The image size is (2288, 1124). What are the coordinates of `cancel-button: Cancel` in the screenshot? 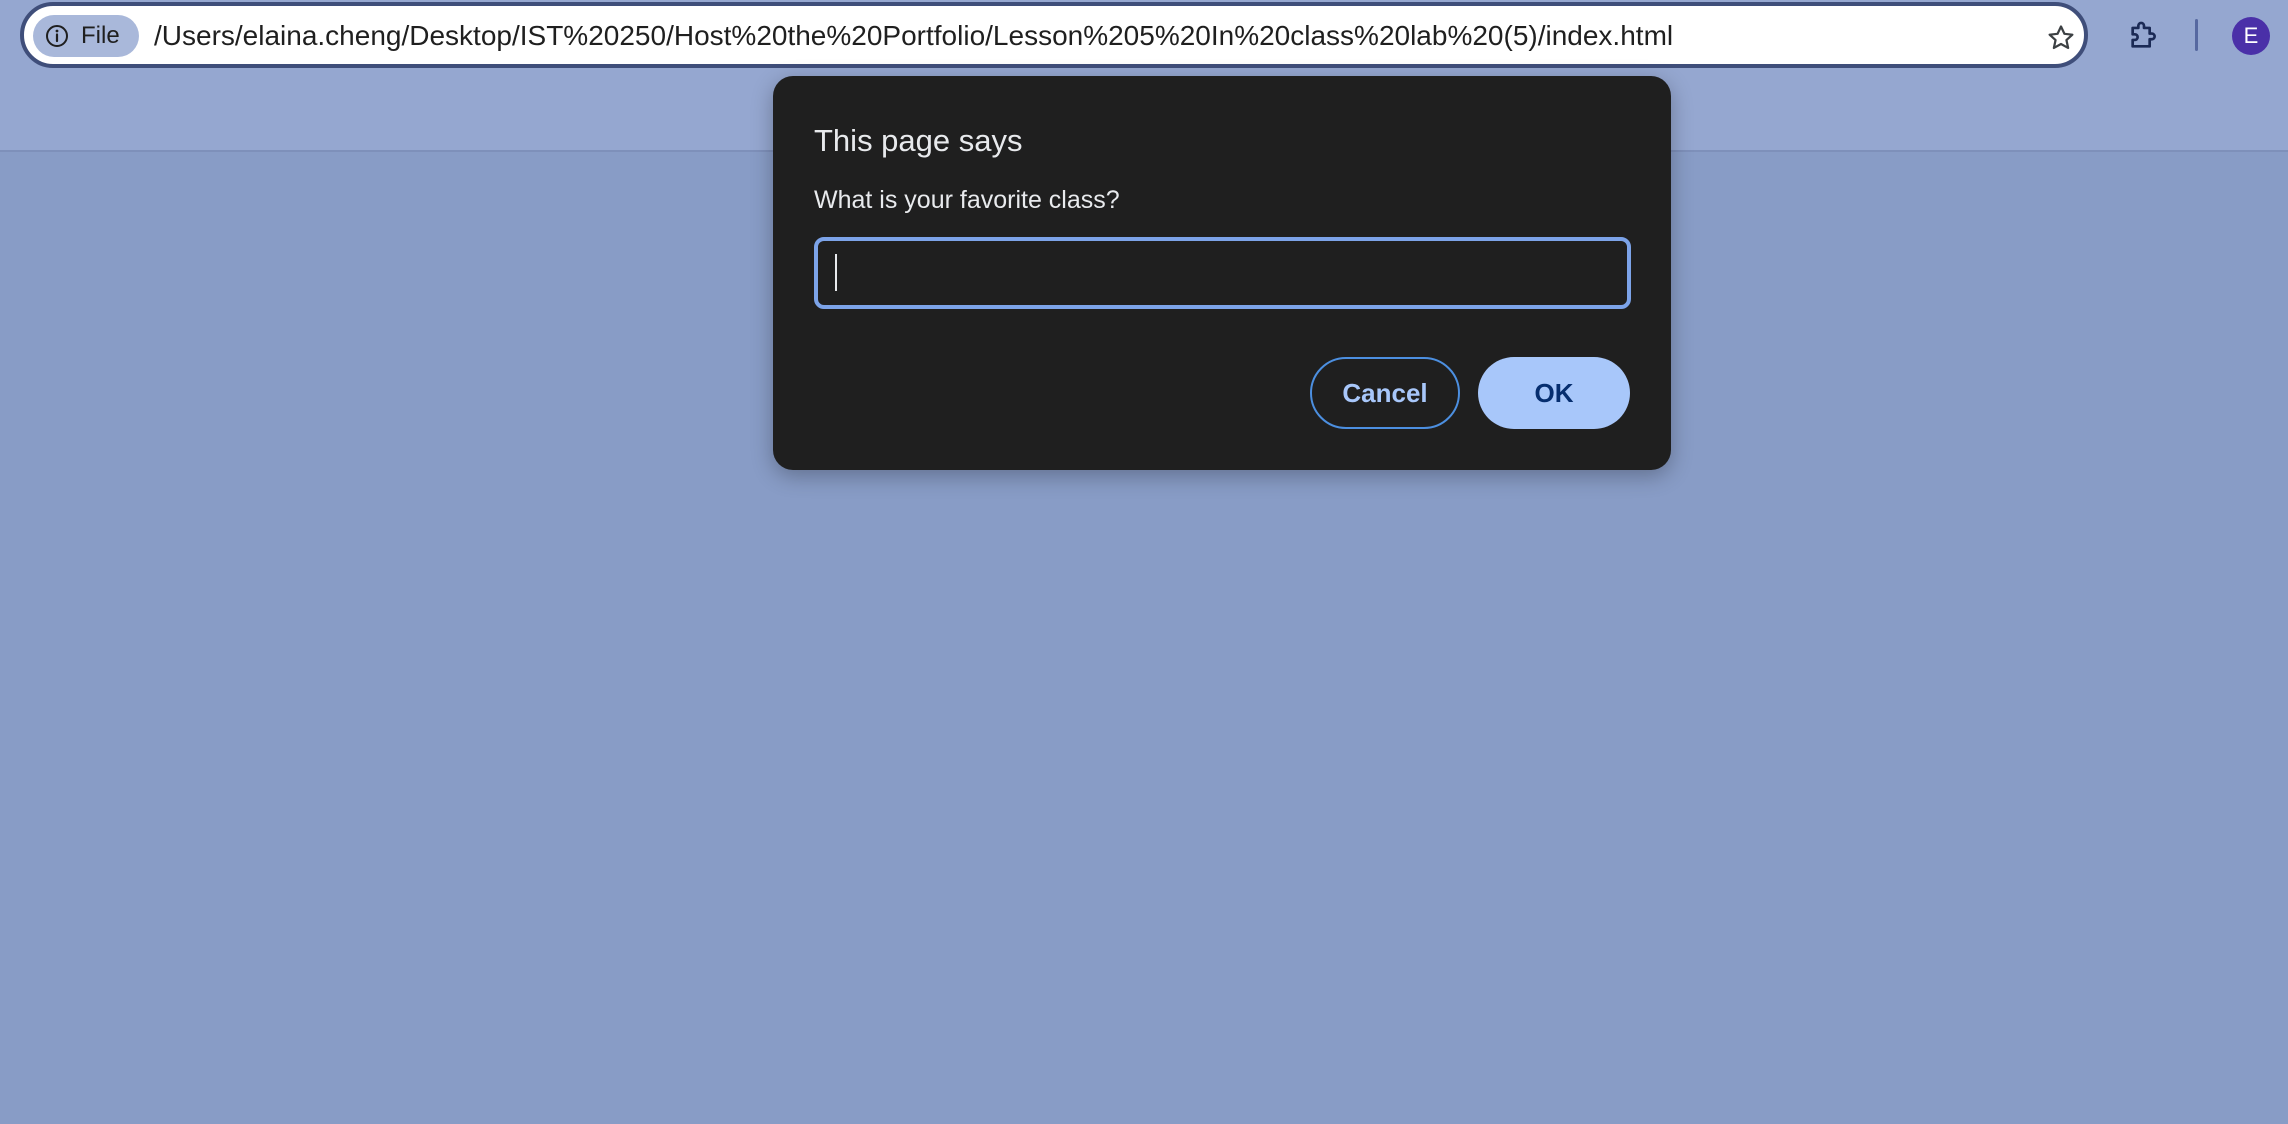 It's located at (1385, 393).